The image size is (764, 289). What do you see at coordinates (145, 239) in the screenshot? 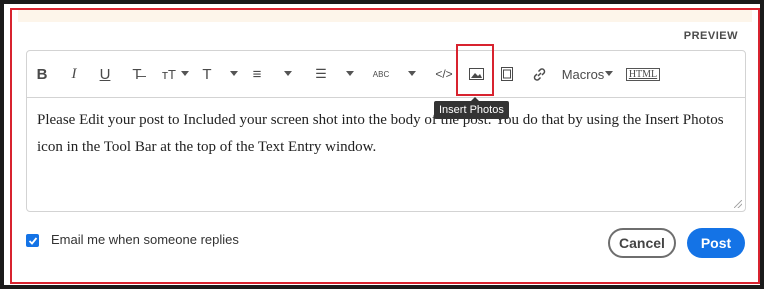
I see `email-notify-label: Email me when someone replies` at bounding box center [145, 239].